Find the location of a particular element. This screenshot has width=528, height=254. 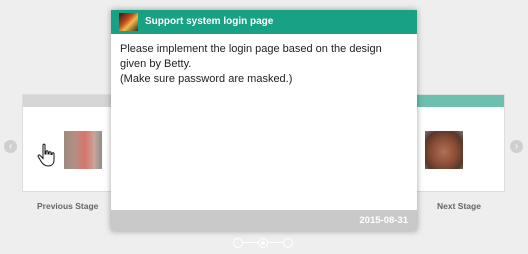

next-arrow-icon: › is located at coordinates (516, 146).